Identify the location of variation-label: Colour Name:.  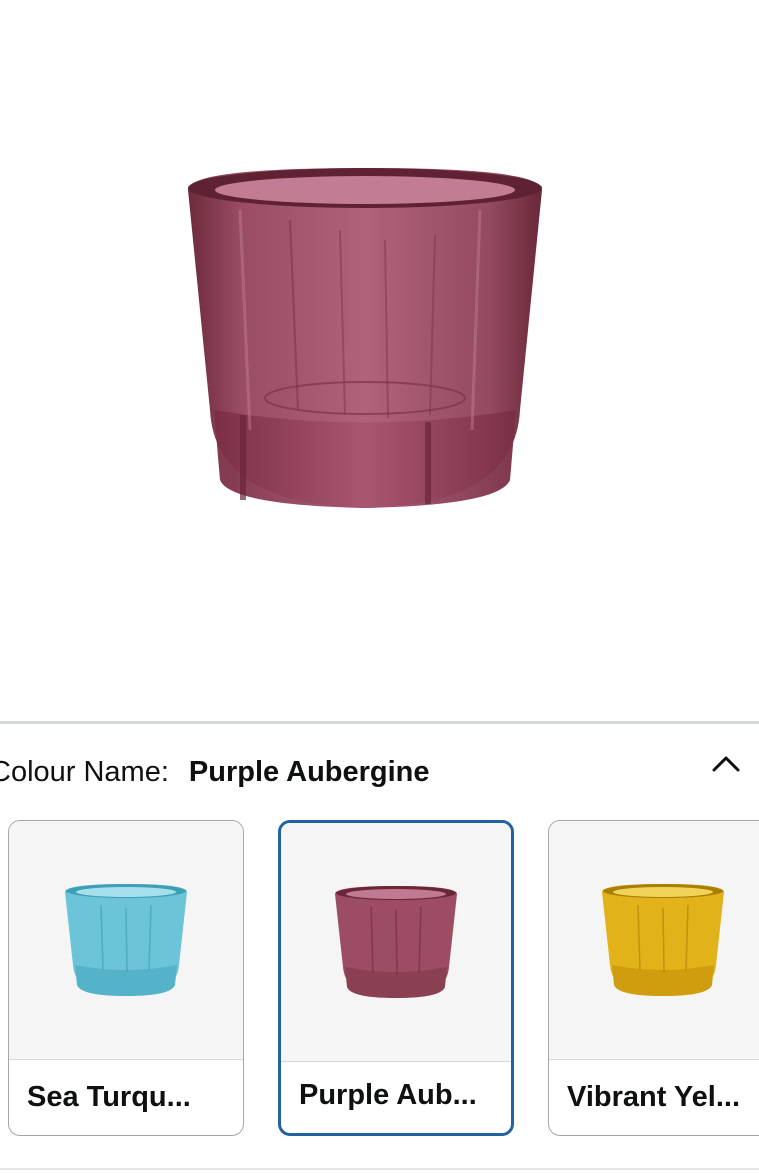
(84, 771).